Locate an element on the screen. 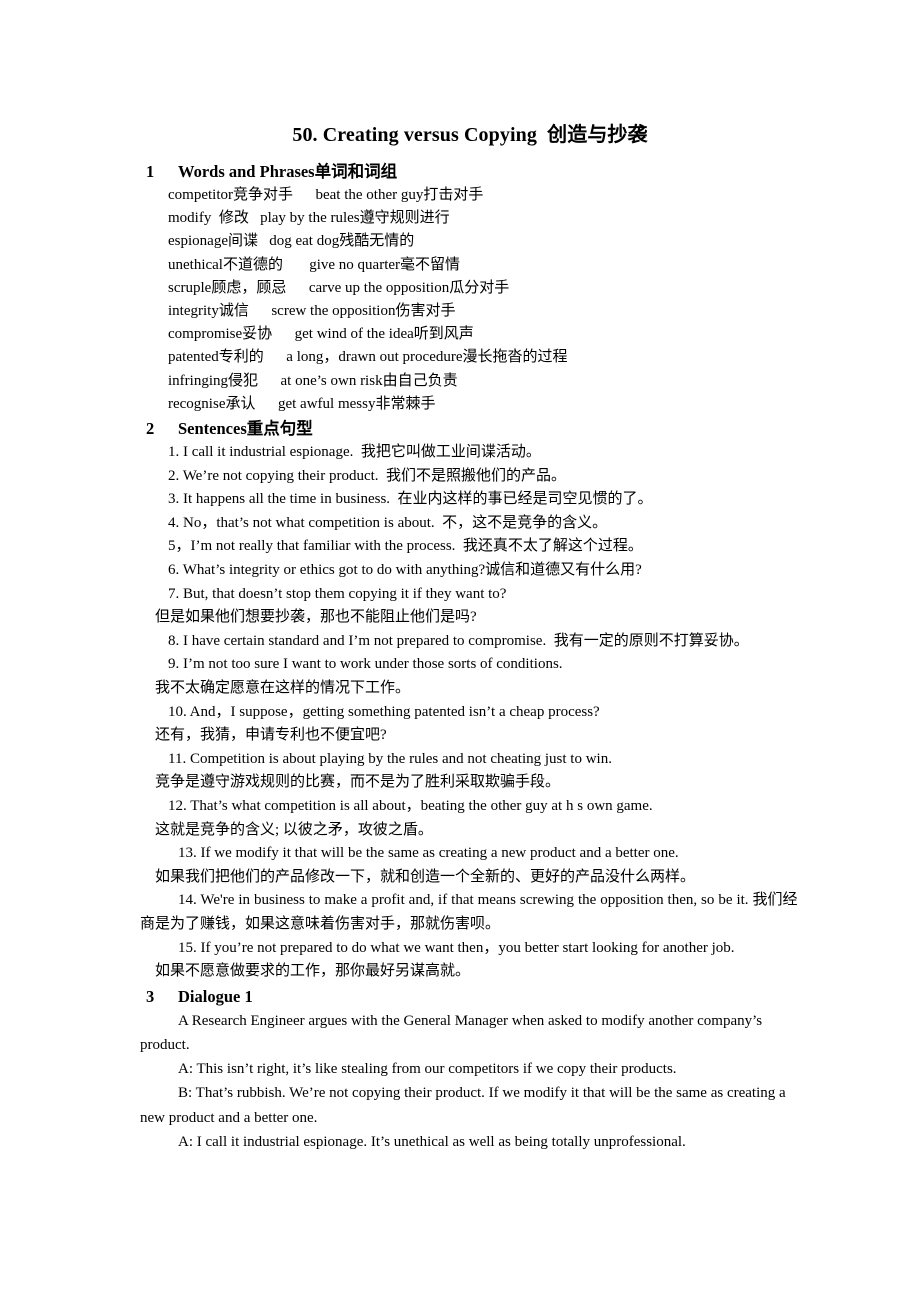 The width and height of the screenshot is (920, 1302). section-title: Words and Phrases单词和词组 is located at coordinates (288, 171).